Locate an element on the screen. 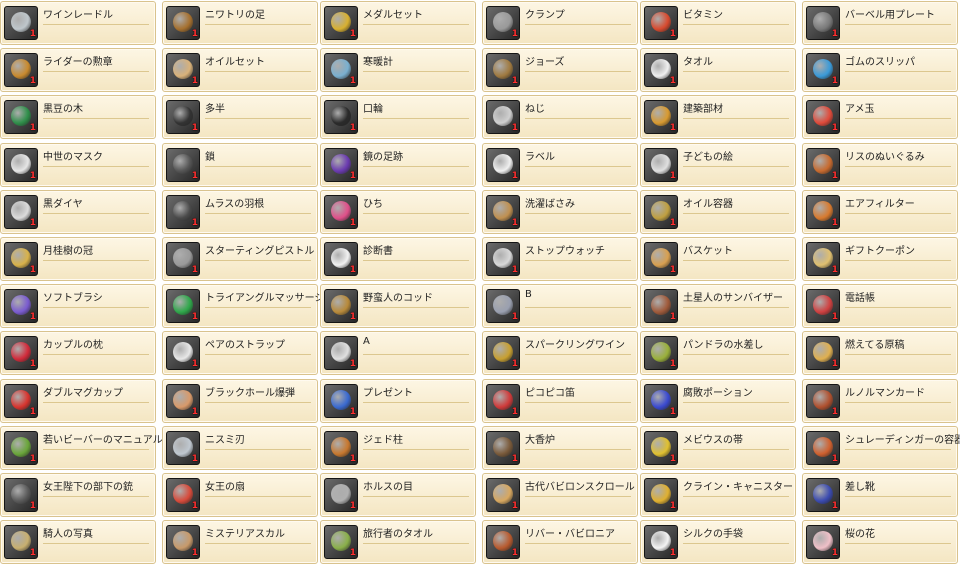 This screenshot has height=568, width=960. inventory-item: 1 アメ玉 is located at coordinates (880, 117).